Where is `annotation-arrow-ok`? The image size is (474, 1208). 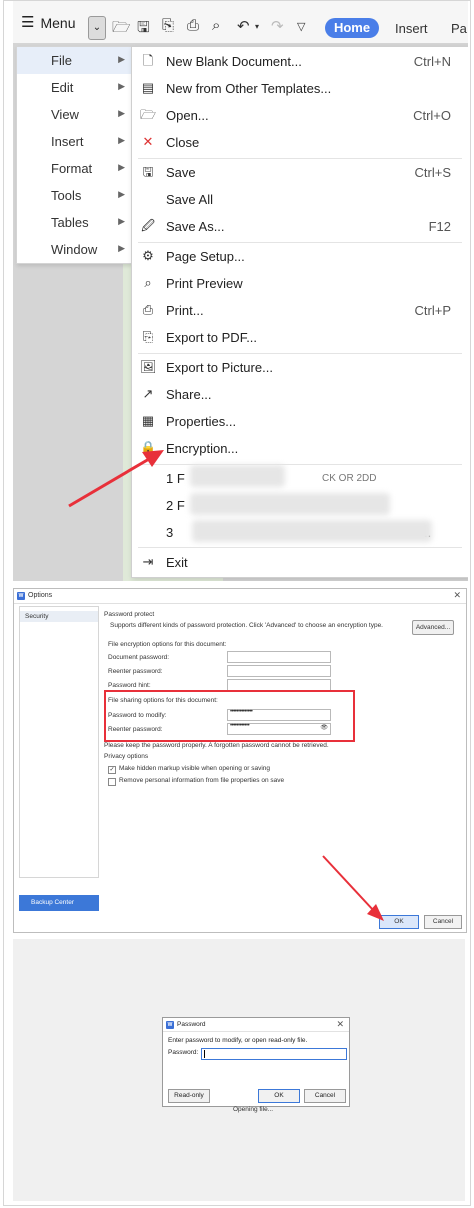 annotation-arrow-ok is located at coordinates (348, 883).